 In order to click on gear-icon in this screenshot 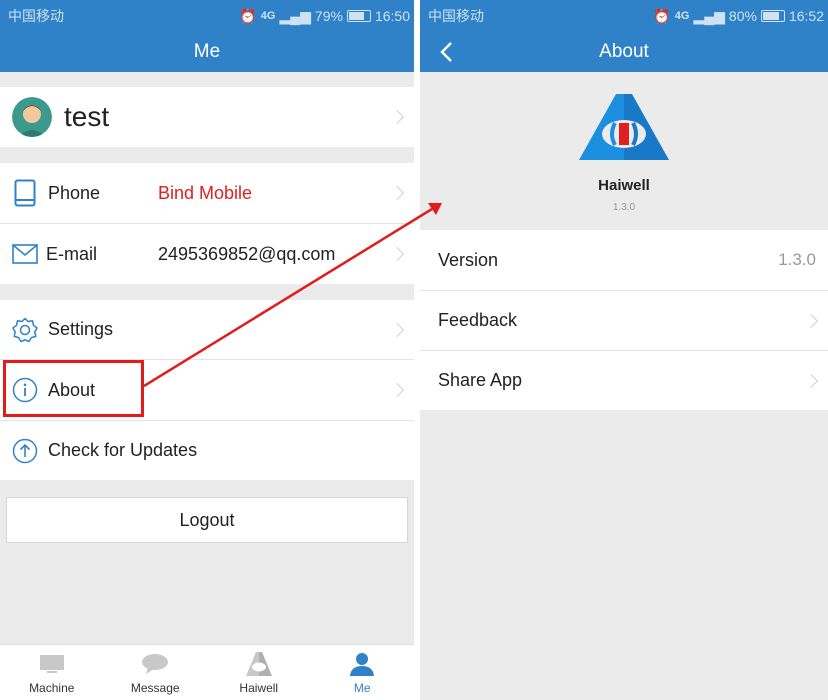, I will do `click(25, 330)`.